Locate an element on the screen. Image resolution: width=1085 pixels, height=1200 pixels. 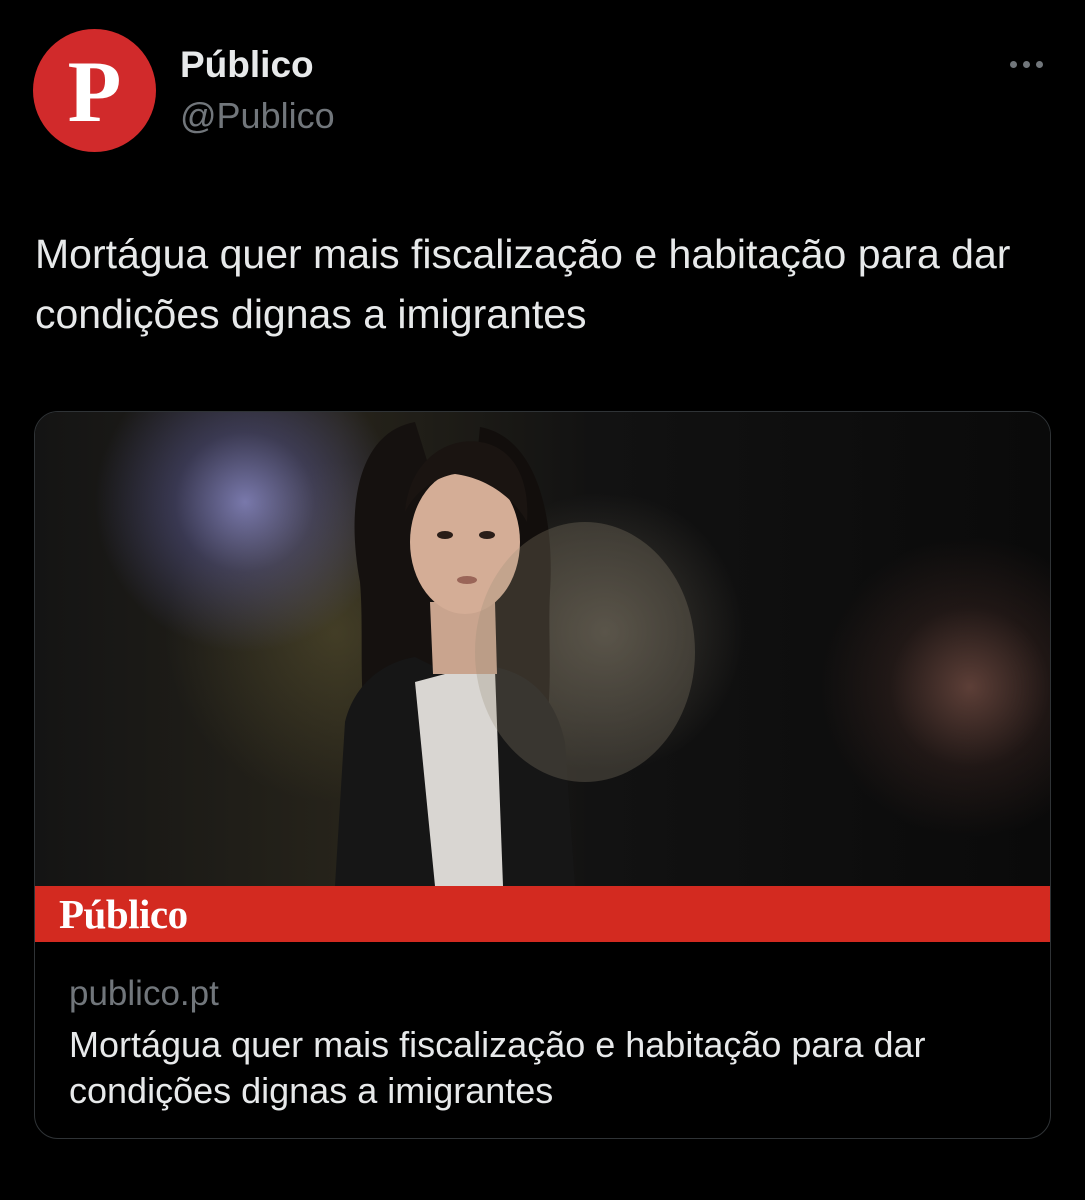
publico-logo-icon: P is located at coordinates (94, 92).